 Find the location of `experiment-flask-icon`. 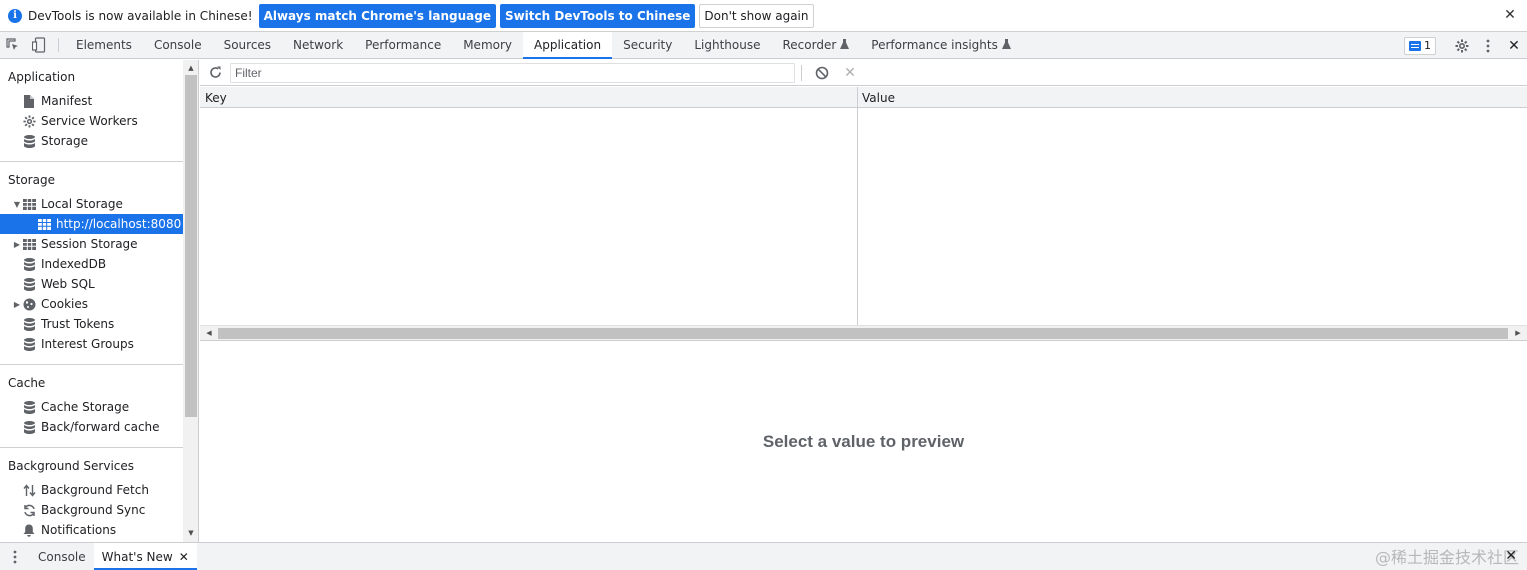

experiment-flask-icon is located at coordinates (845, 45).